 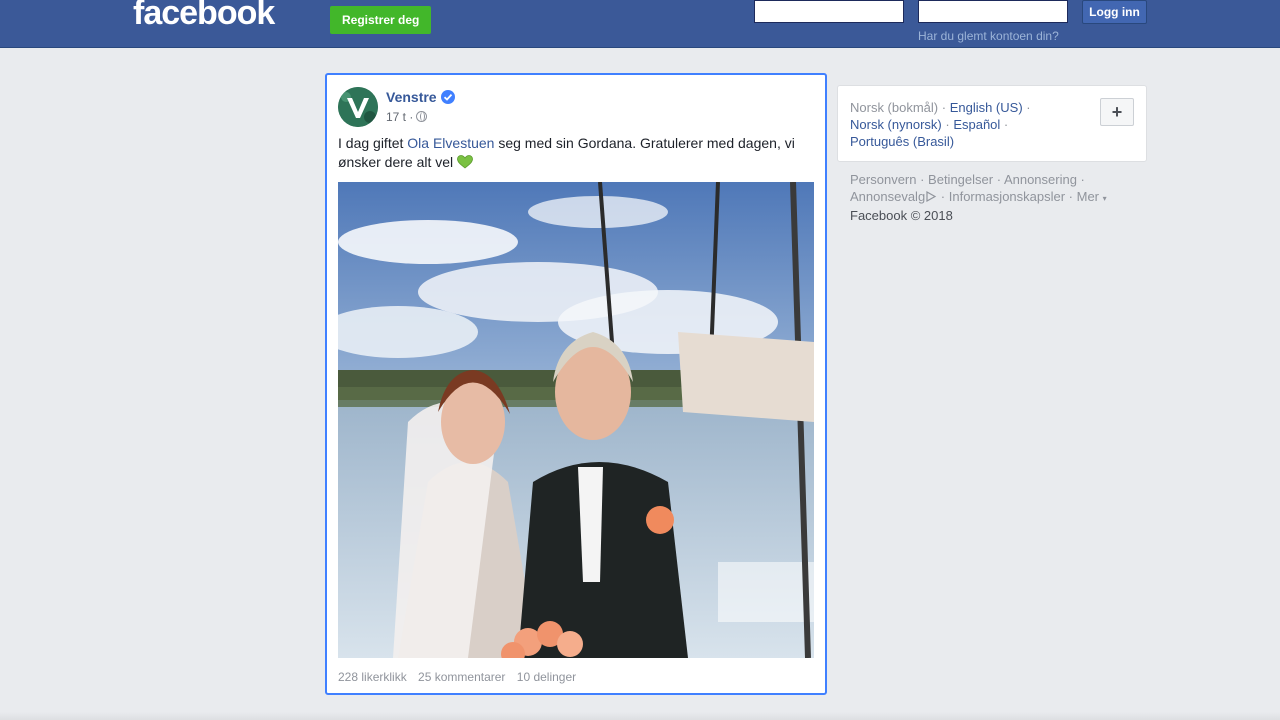 What do you see at coordinates (465, 162) in the screenshot?
I see `green-heart-icon` at bounding box center [465, 162].